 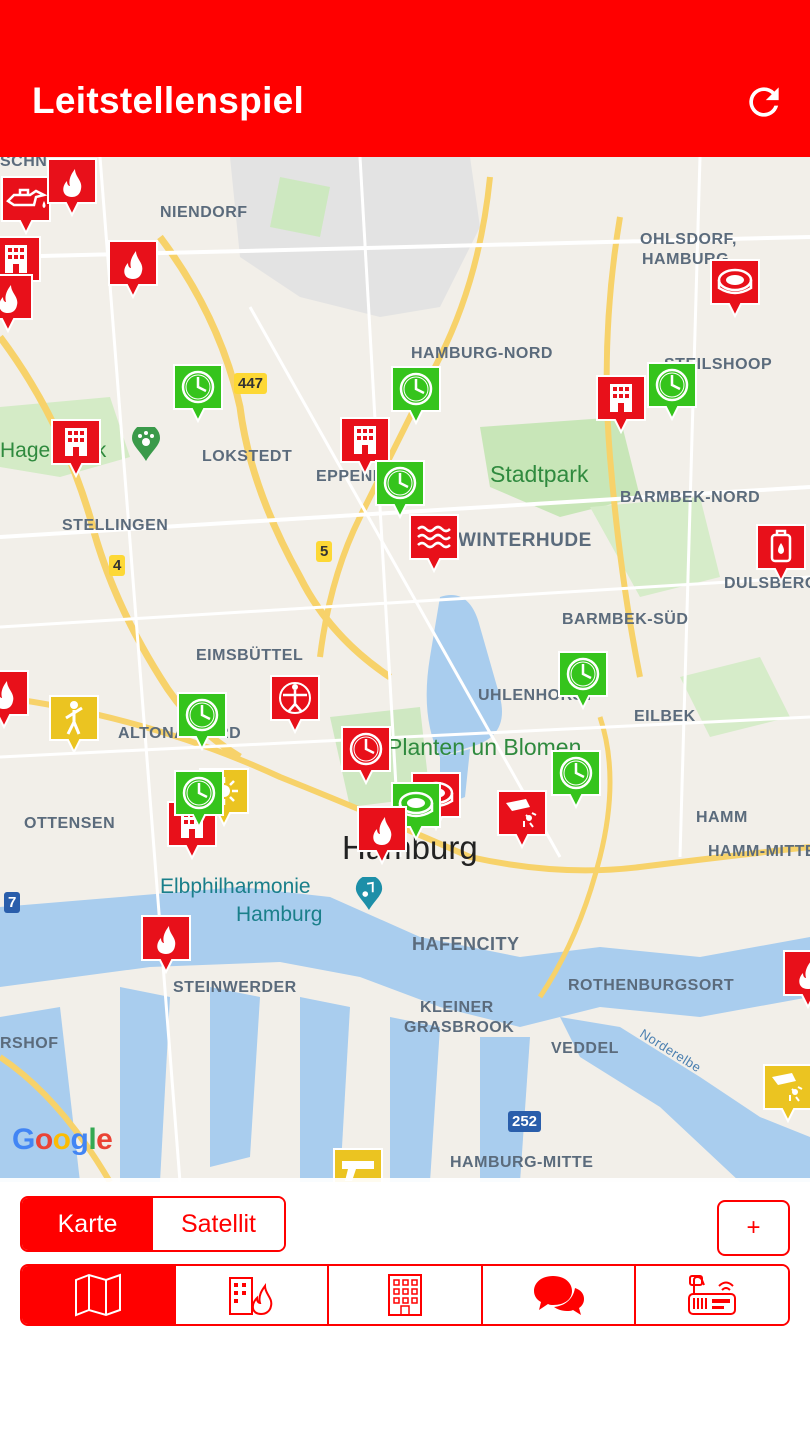 What do you see at coordinates (358, 1164) in the screenshot?
I see `marker-gun-icon` at bounding box center [358, 1164].